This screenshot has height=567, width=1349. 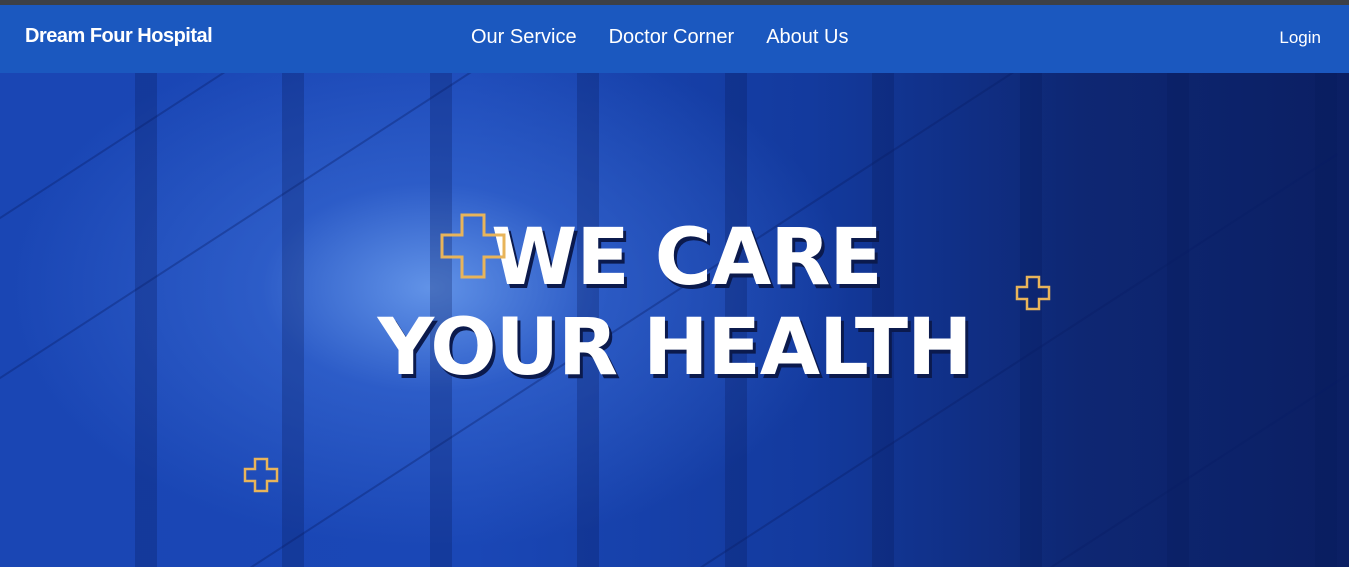 What do you see at coordinates (524, 37) in the screenshot?
I see `nav-link-our-service: Our Service` at bounding box center [524, 37].